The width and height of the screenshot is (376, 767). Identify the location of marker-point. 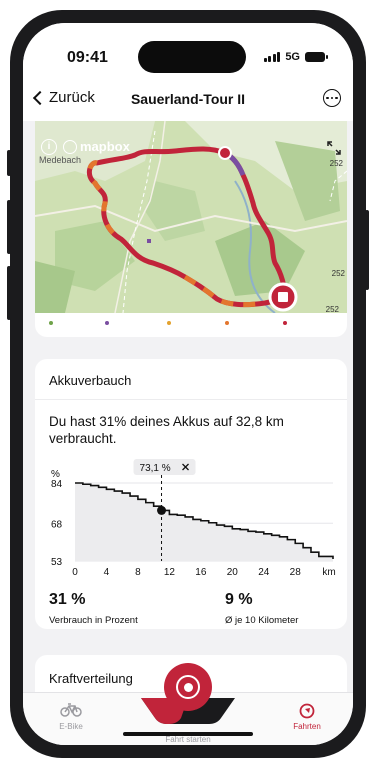
(162, 510).